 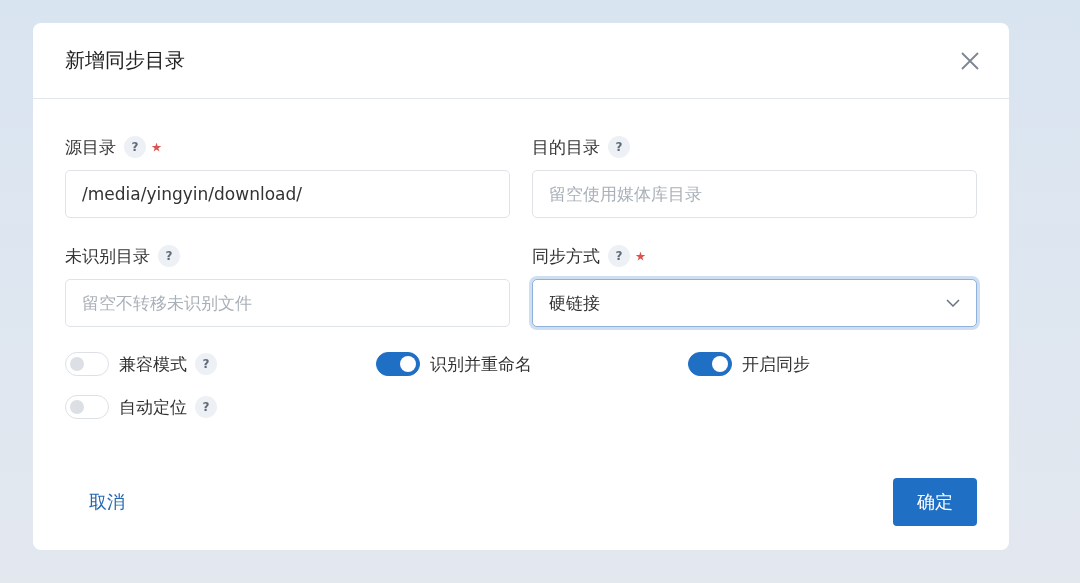 What do you see at coordinates (566, 147) in the screenshot?
I see `field-label: 目的目录` at bounding box center [566, 147].